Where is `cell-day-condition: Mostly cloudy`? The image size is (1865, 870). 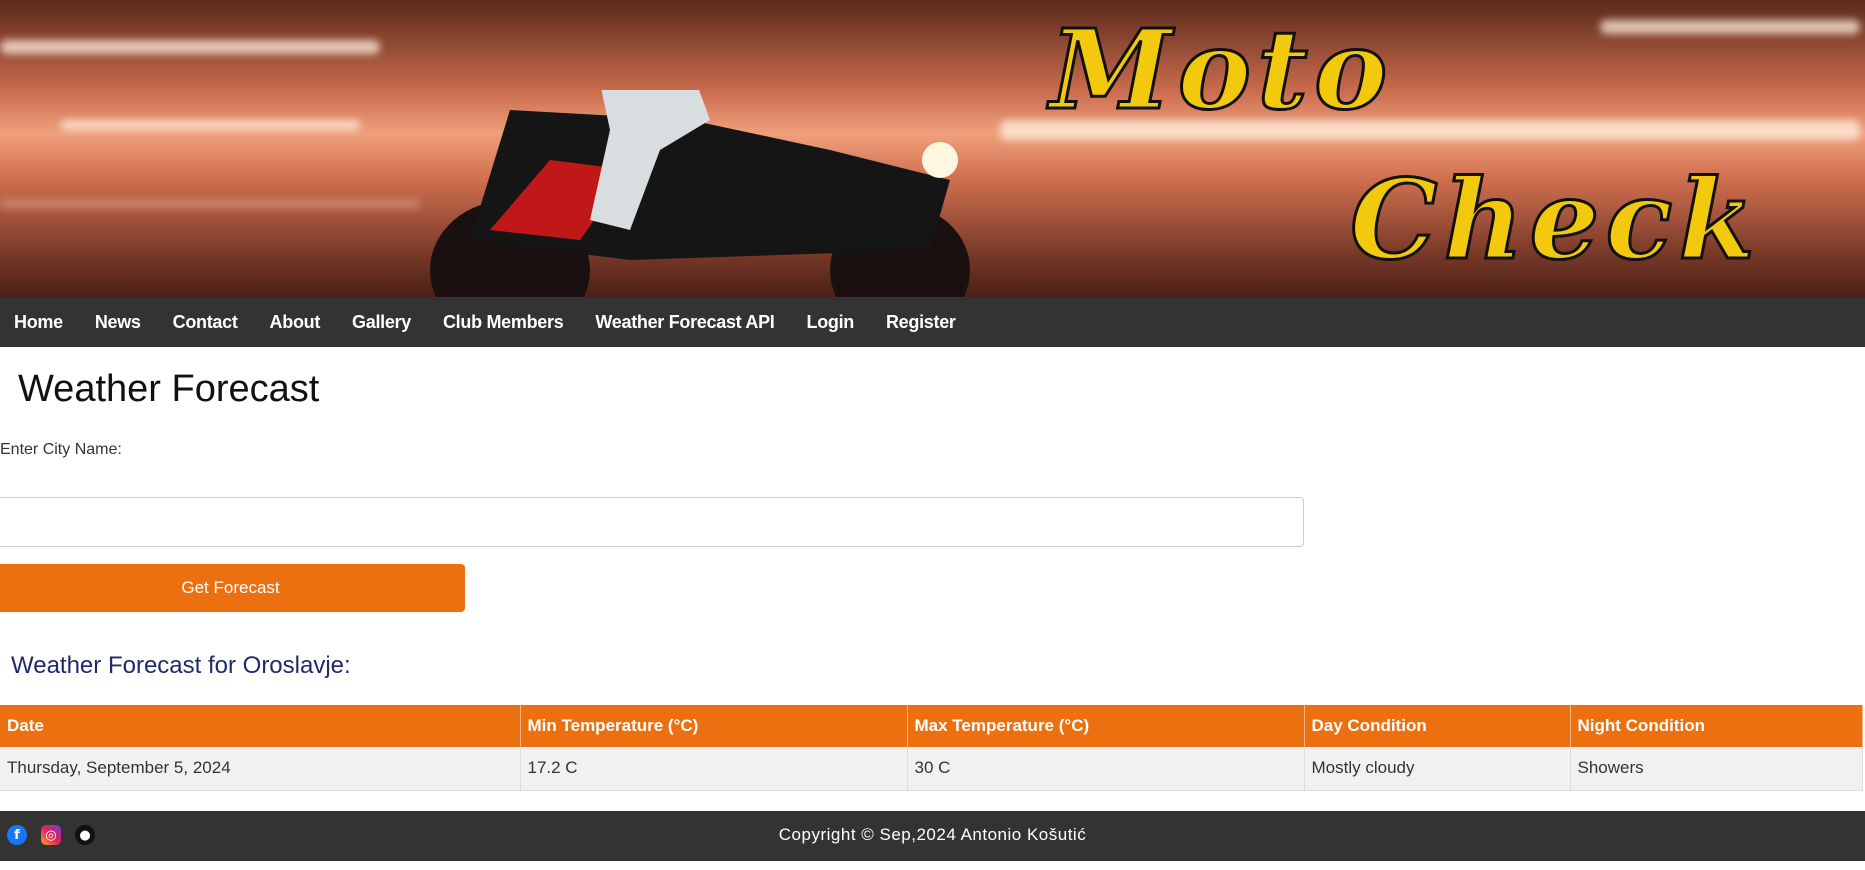 cell-day-condition: Mostly cloudy is located at coordinates (1437, 769).